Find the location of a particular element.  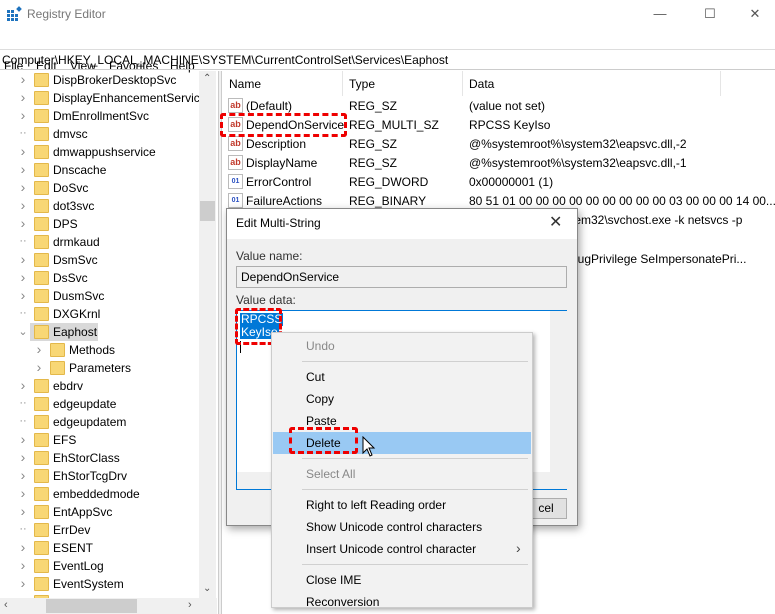

value-data: RPCSS KeyIso is located at coordinates (510, 125).